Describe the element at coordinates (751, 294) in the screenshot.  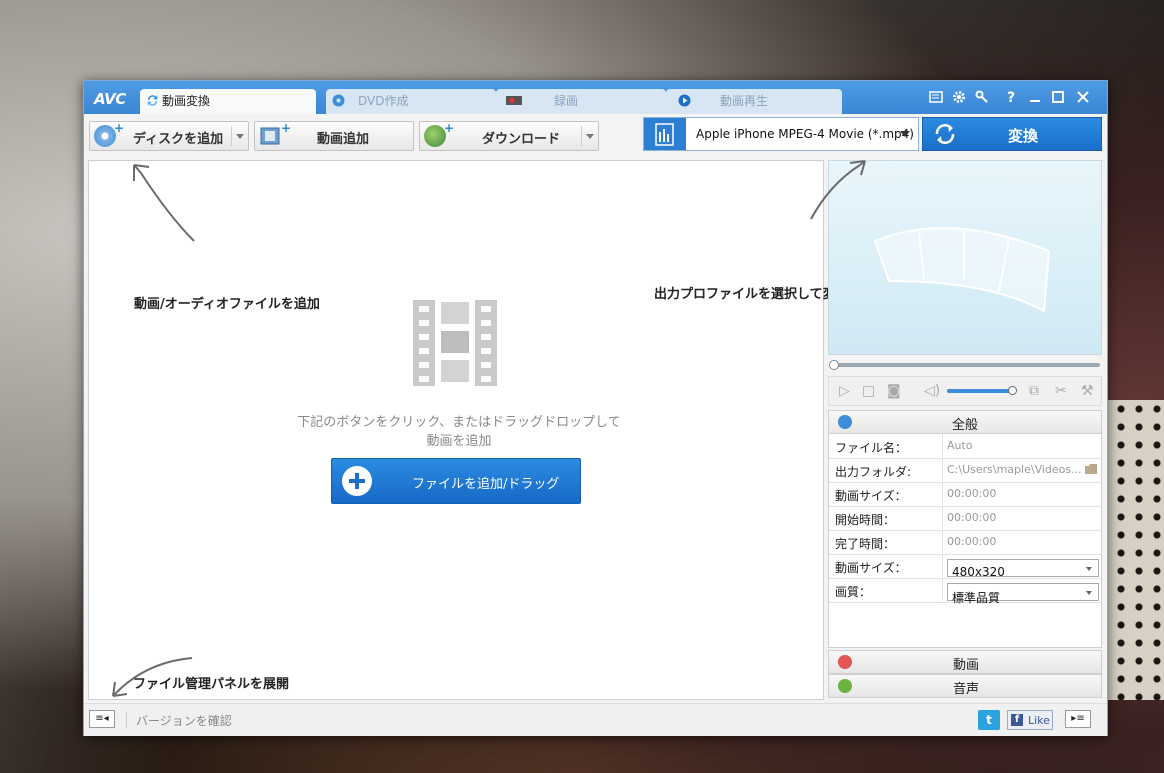
I see `note-profile: 出力プロファイルを選択して変換` at that location.